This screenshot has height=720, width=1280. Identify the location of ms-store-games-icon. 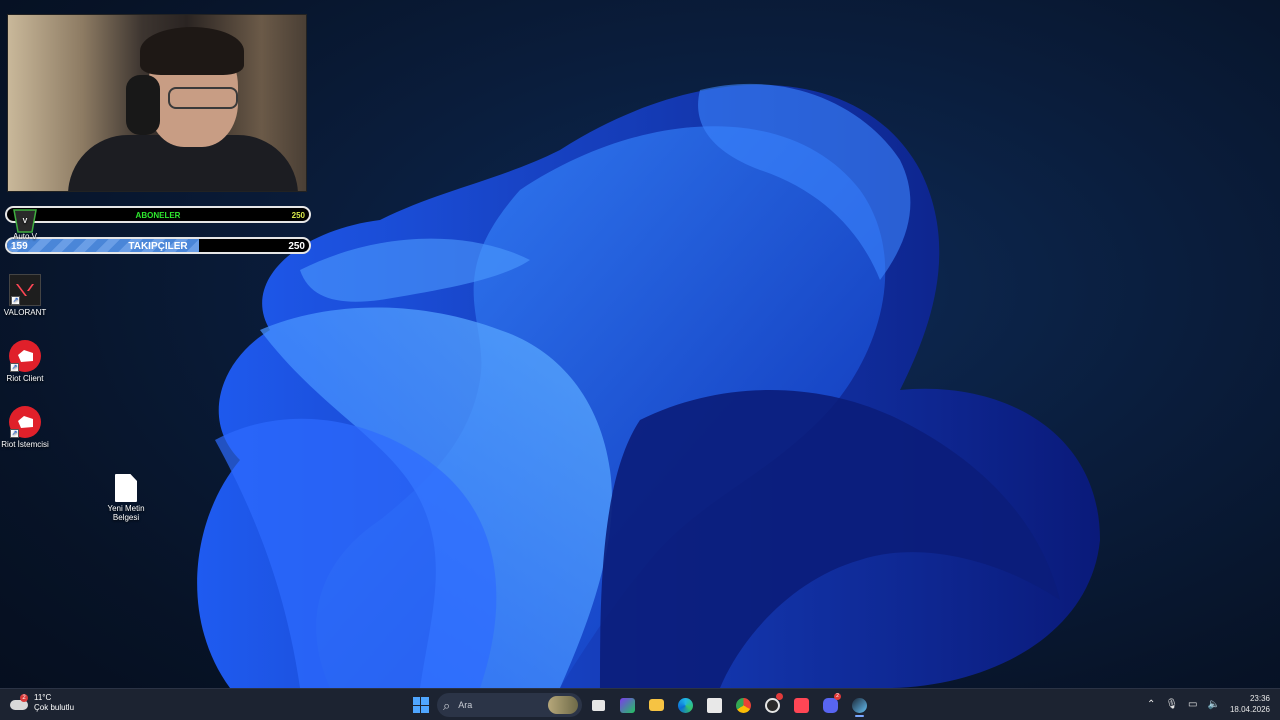
(627, 705).